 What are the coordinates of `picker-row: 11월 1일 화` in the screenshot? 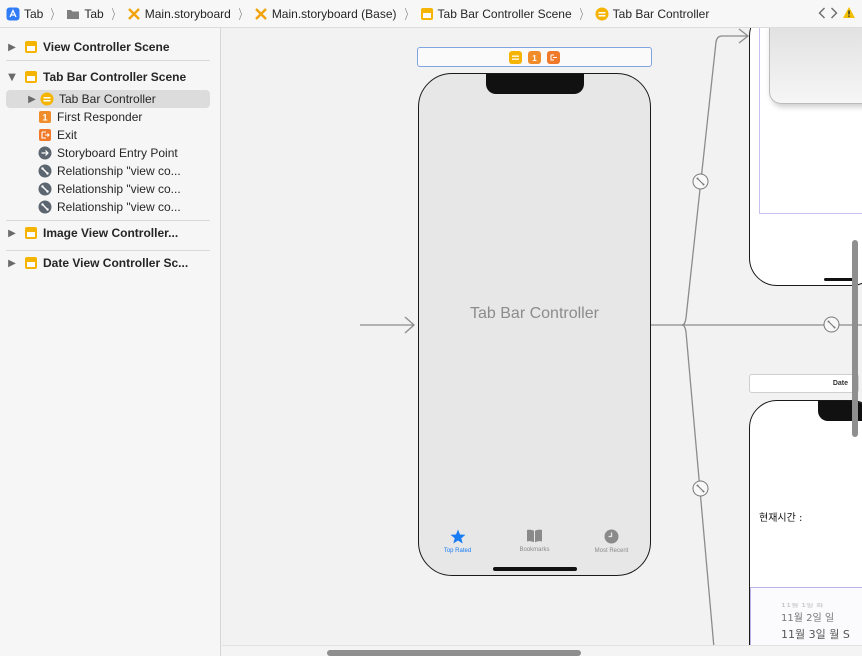 It's located at (802, 605).